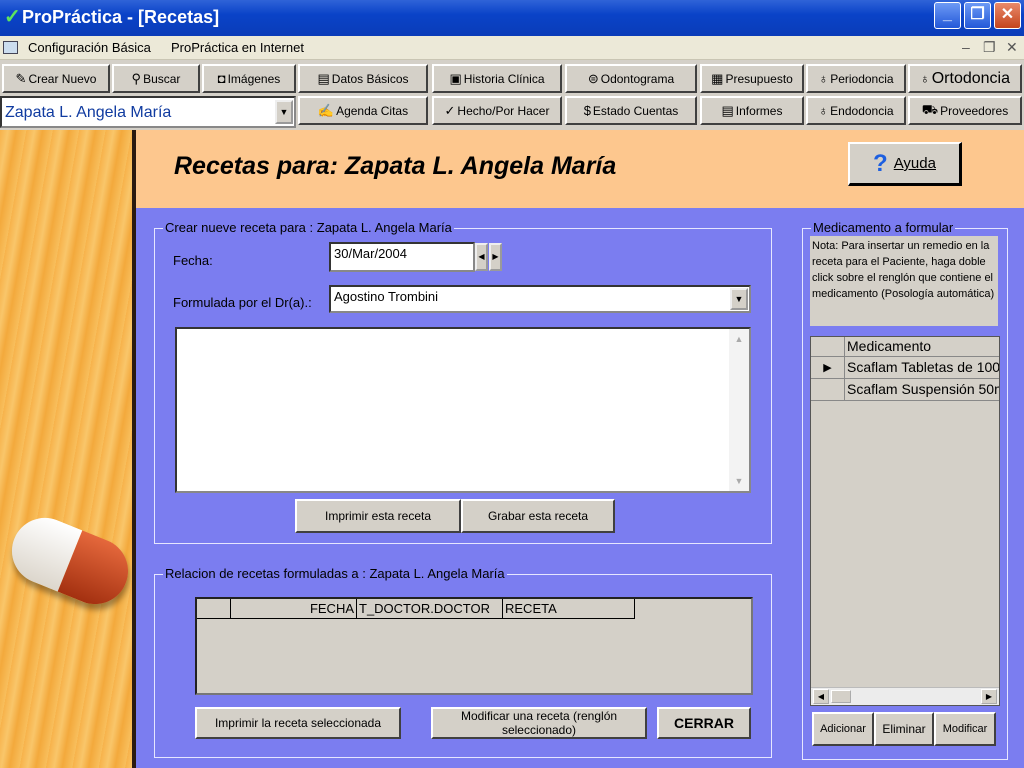 Image resolution: width=1024 pixels, height=768 pixels. Describe the element at coordinates (717, 78) in the screenshot. I see `calculator-icon: ▦` at that location.